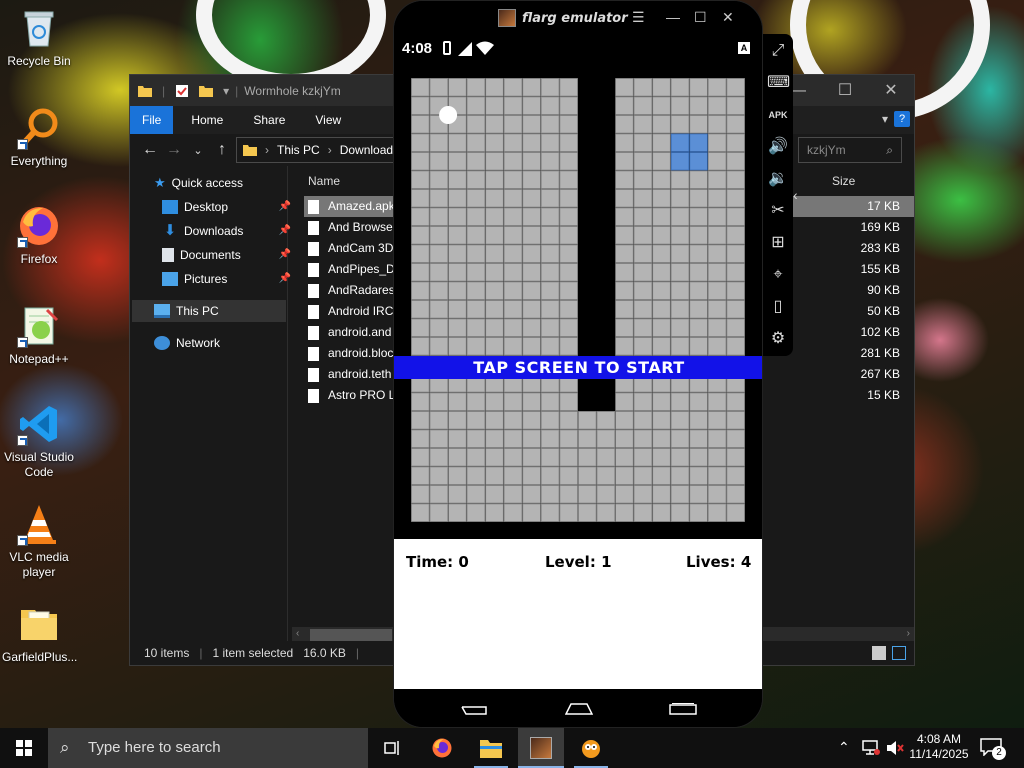 Image resolution: width=1024 pixels, height=768 pixels. What do you see at coordinates (579, 709) in the screenshot?
I see `home-nav-icon` at bounding box center [579, 709].